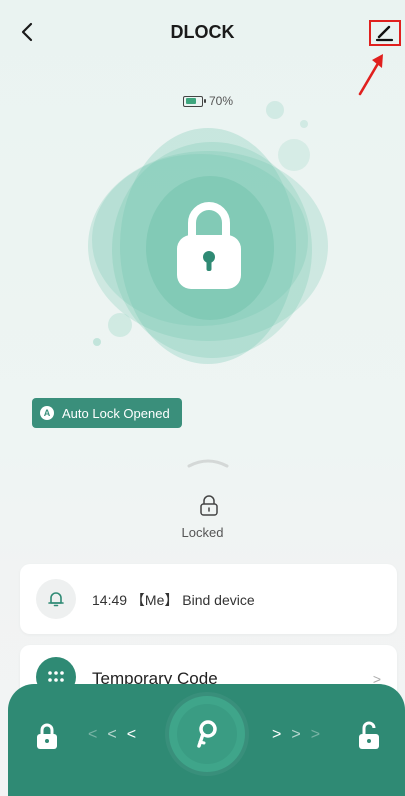 The height and width of the screenshot is (796, 405). What do you see at coordinates (47, 413) in the screenshot?
I see `auto-lock-icon: A` at bounding box center [47, 413].